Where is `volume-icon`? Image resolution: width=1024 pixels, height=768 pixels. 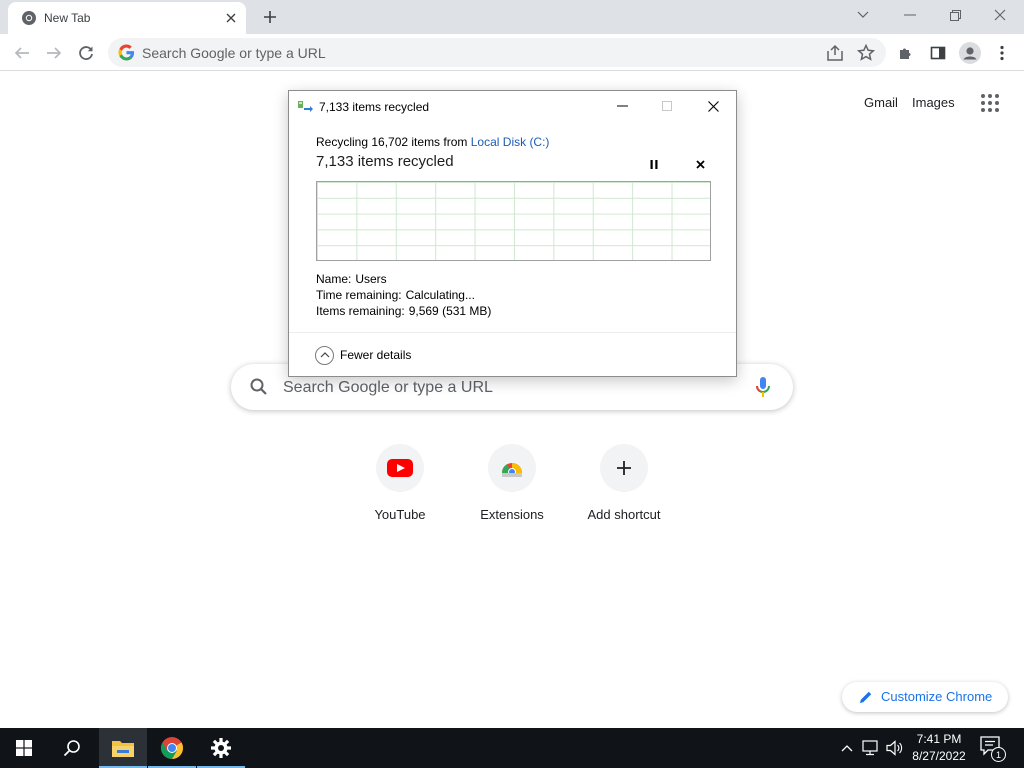 volume-icon is located at coordinates (895, 748).